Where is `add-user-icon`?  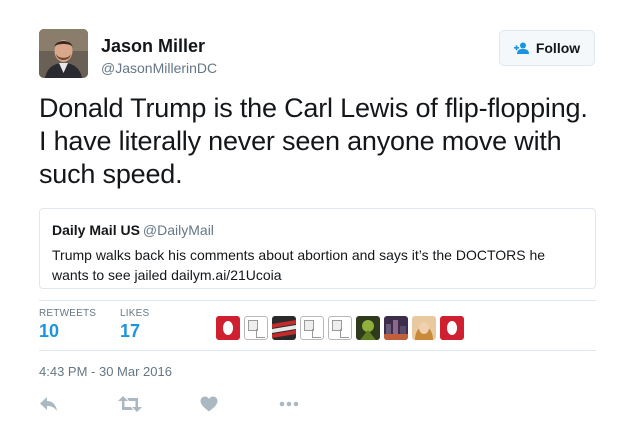
add-user-icon is located at coordinates (521, 48).